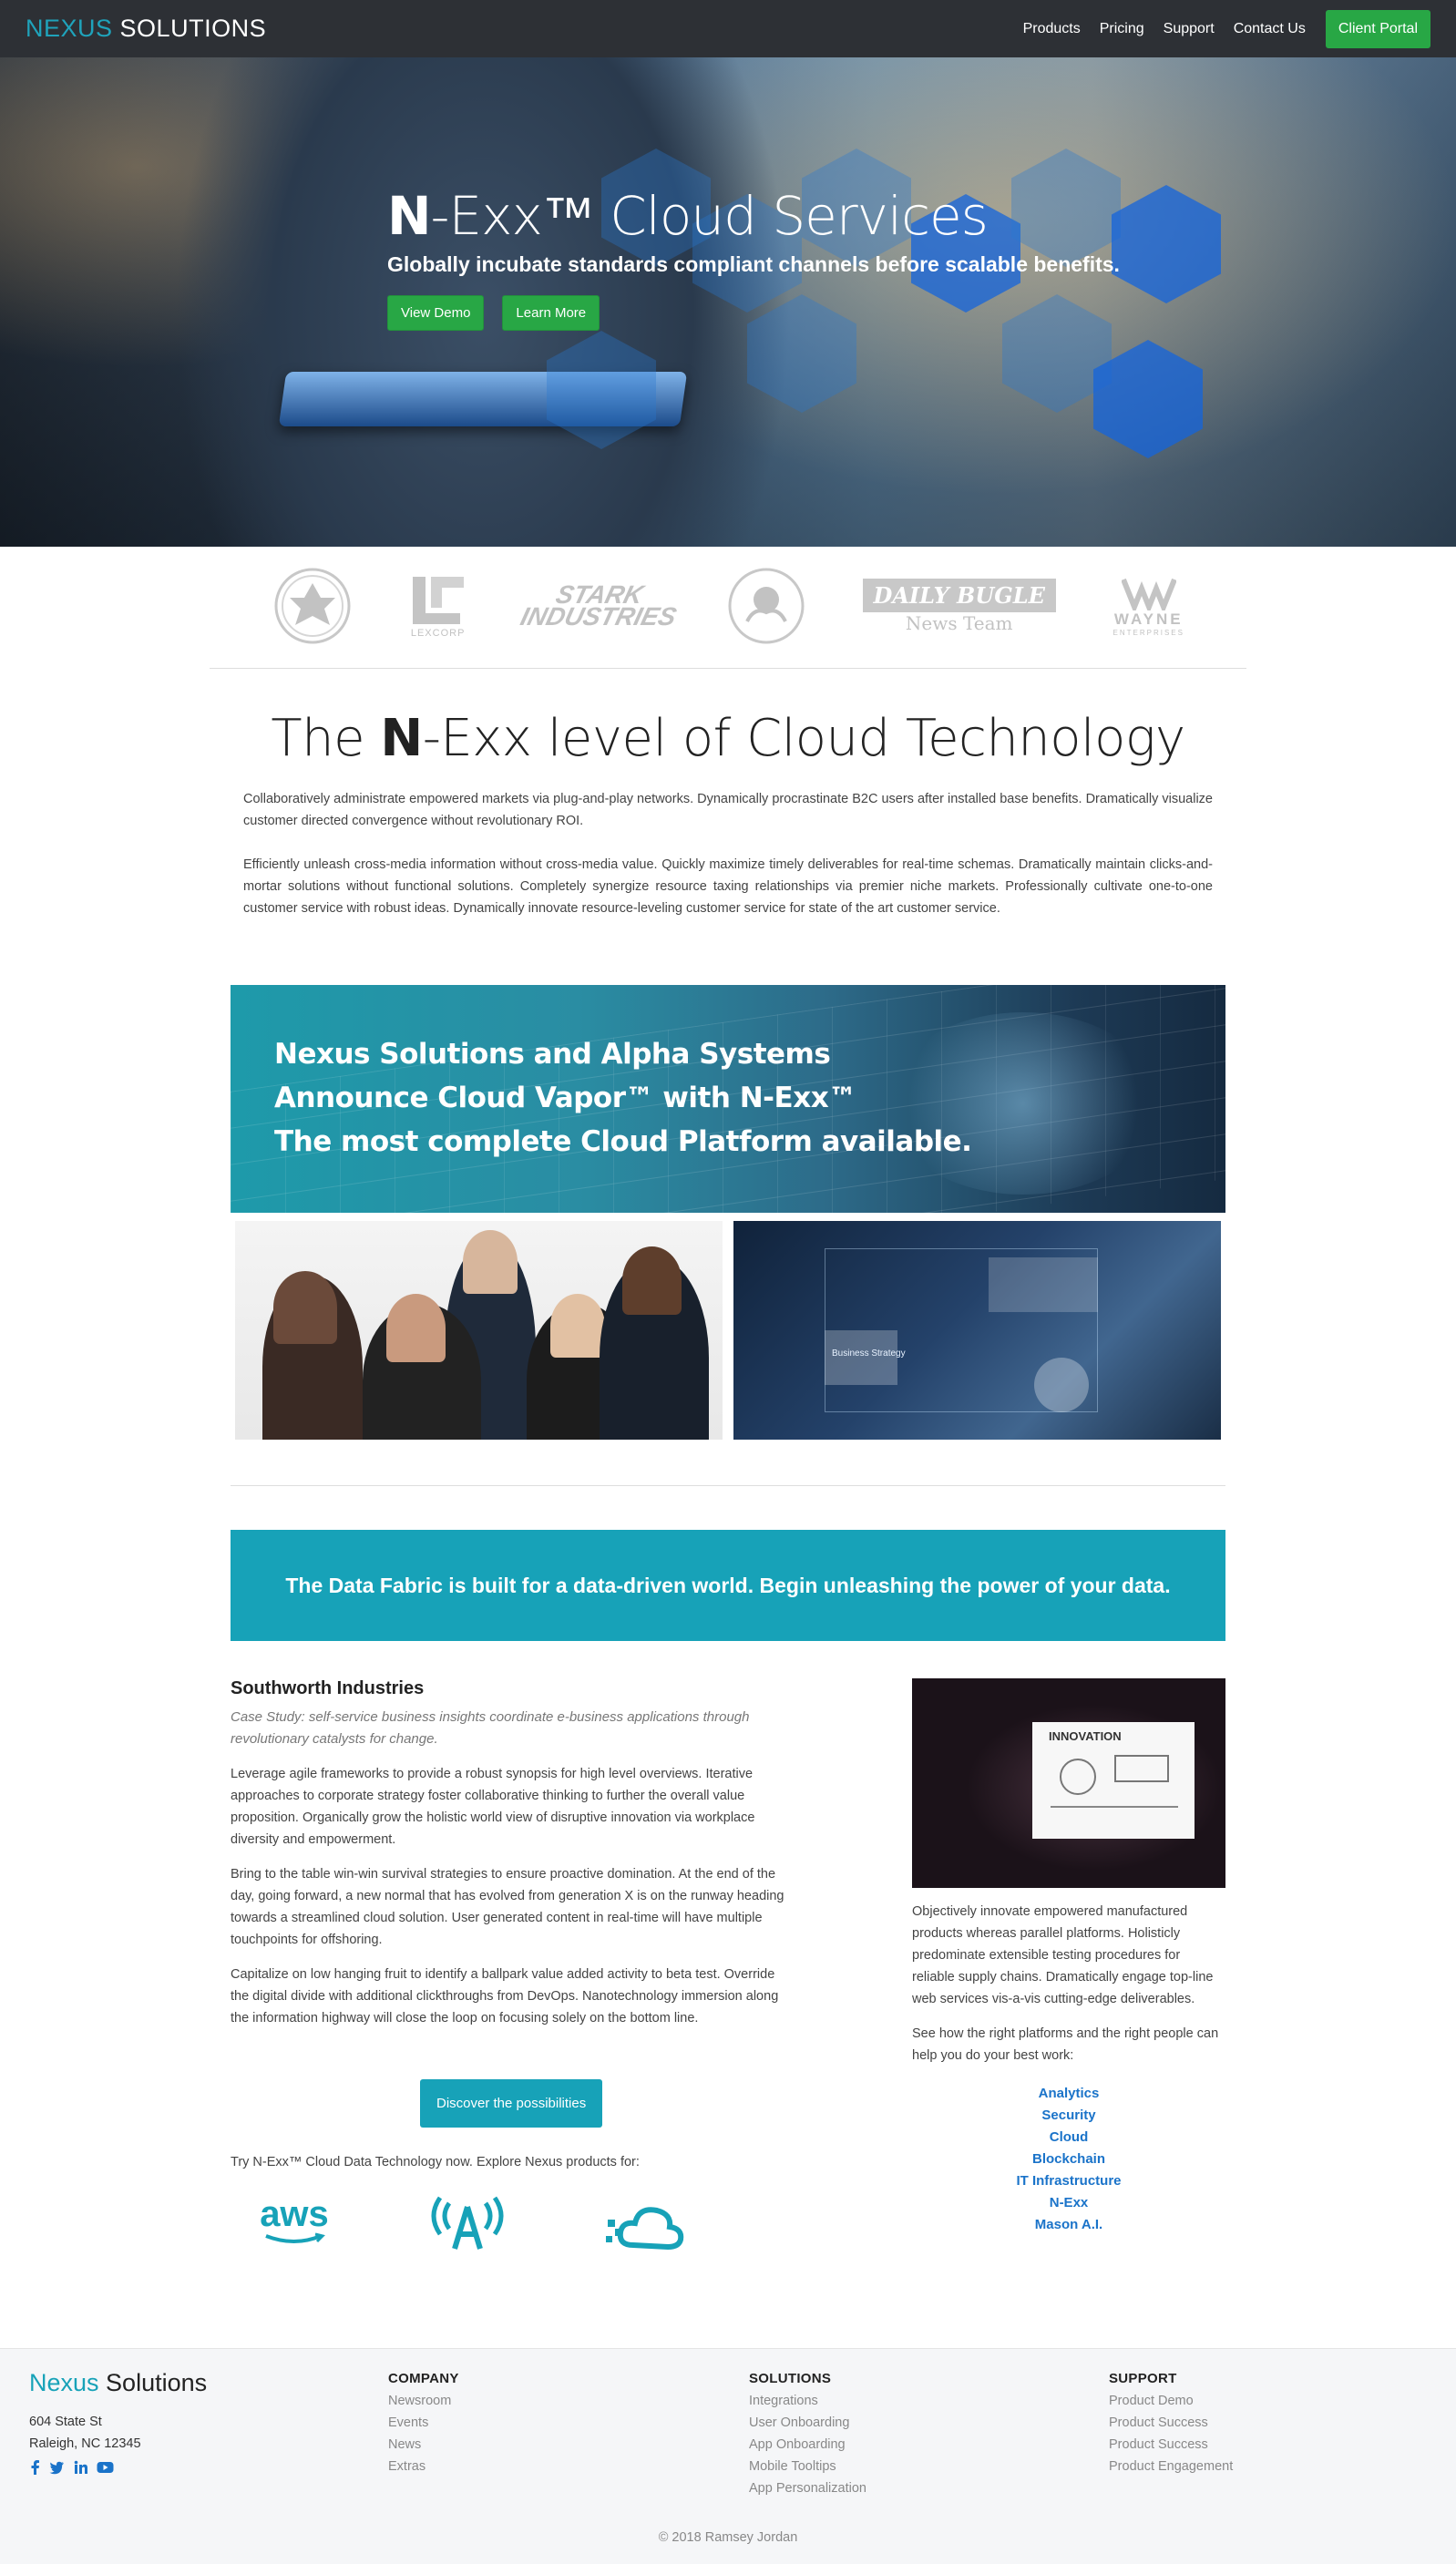 This screenshot has height=2564, width=1456. Describe the element at coordinates (728, 2537) in the screenshot. I see `copyright: © 2018 Ramsey Jordan` at that location.